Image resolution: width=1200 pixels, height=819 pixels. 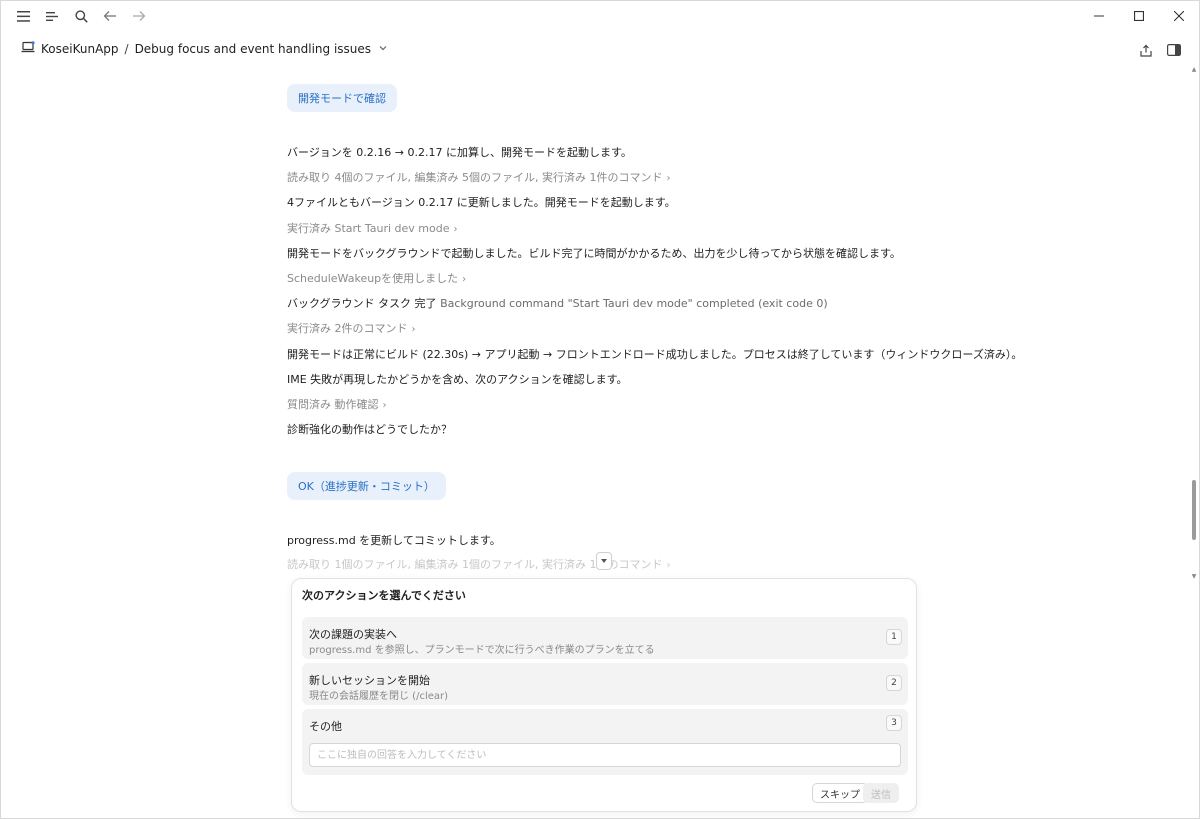 I want to click on share-icon, so click(x=1146, y=50).